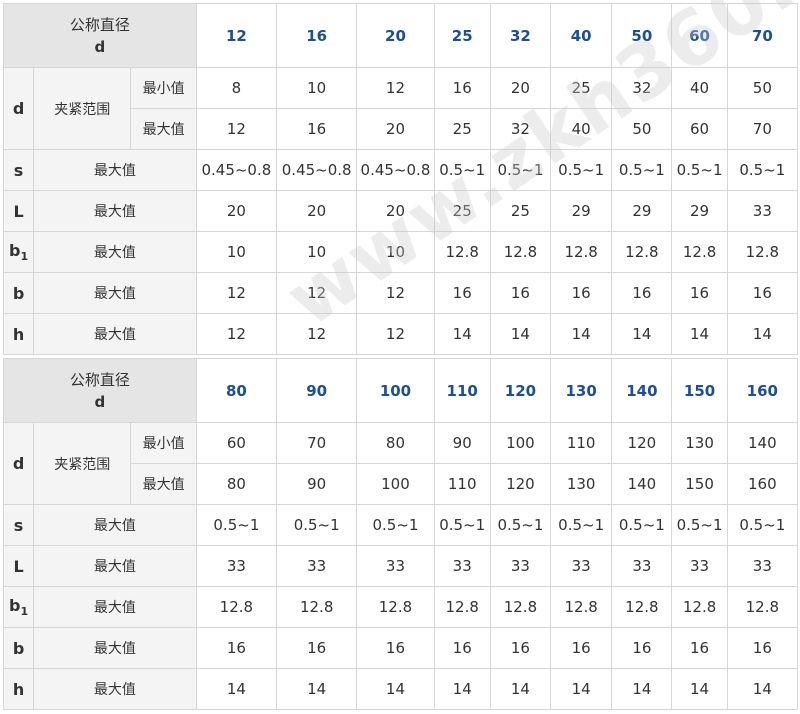 The height and width of the screenshot is (714, 800). Describe the element at coordinates (236, 484) in the screenshot. I see `data-cell: 80` at that location.